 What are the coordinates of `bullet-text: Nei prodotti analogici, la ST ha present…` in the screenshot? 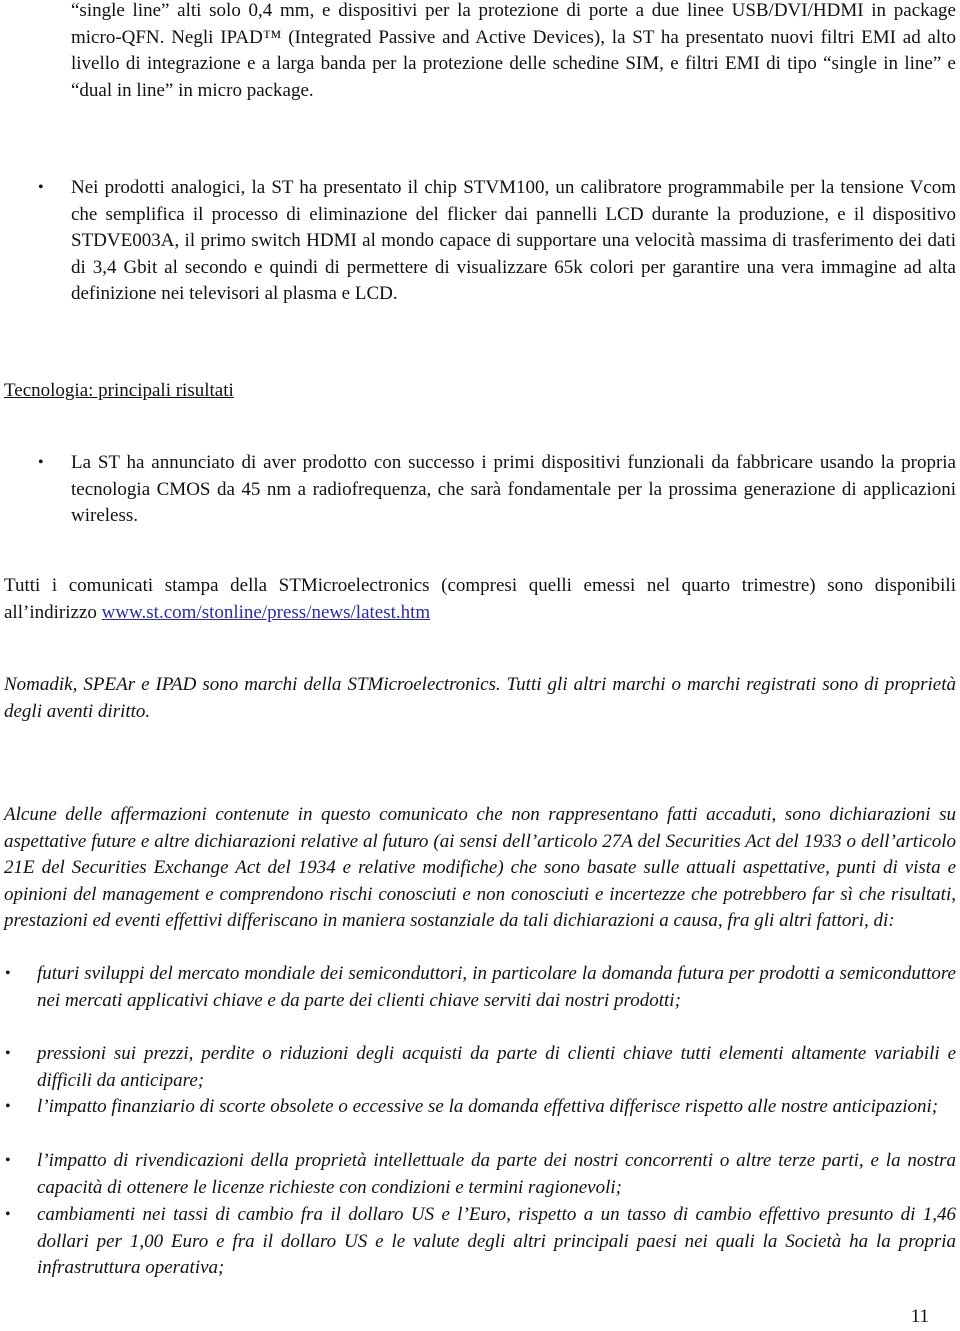 It's located at (513, 240).